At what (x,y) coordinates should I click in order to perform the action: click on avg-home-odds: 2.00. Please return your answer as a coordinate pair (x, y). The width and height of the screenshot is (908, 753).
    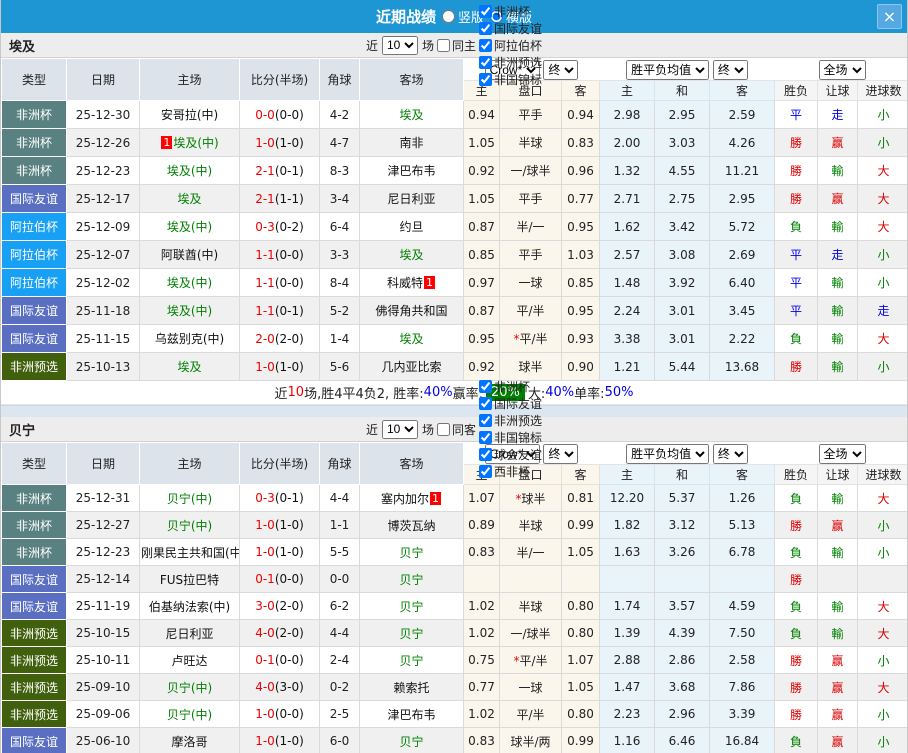
    Looking at the image, I should click on (627, 142).